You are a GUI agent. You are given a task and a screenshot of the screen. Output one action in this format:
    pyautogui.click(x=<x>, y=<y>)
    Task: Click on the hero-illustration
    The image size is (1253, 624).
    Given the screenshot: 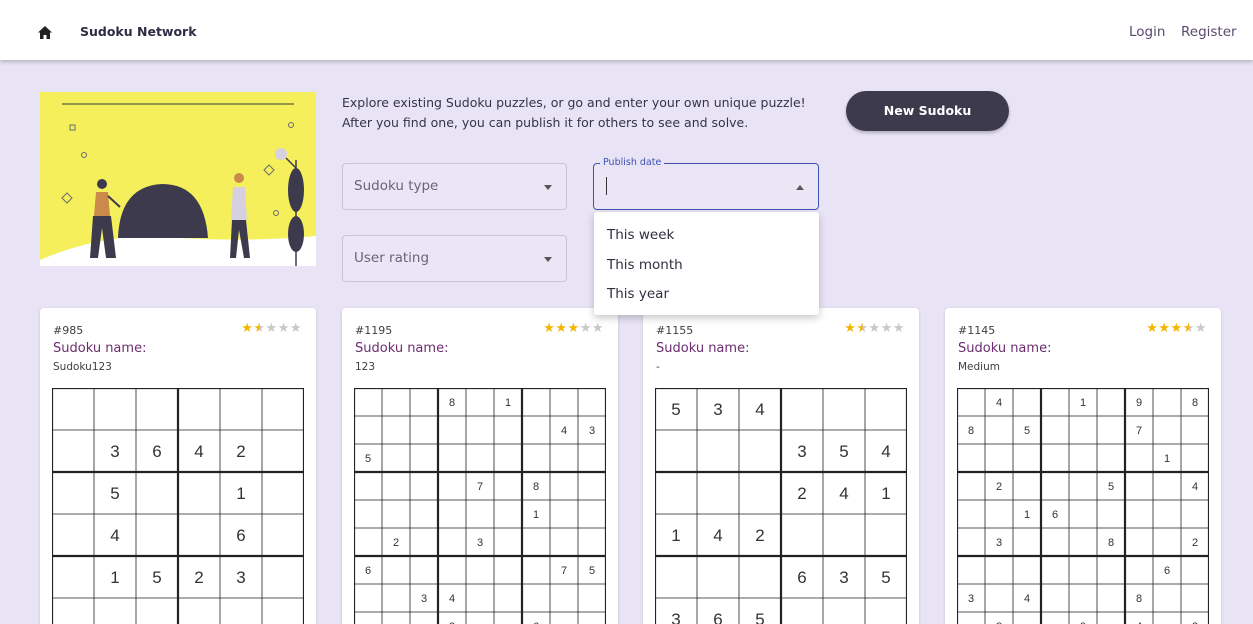 What is the action you would take?
    pyautogui.click(x=178, y=179)
    